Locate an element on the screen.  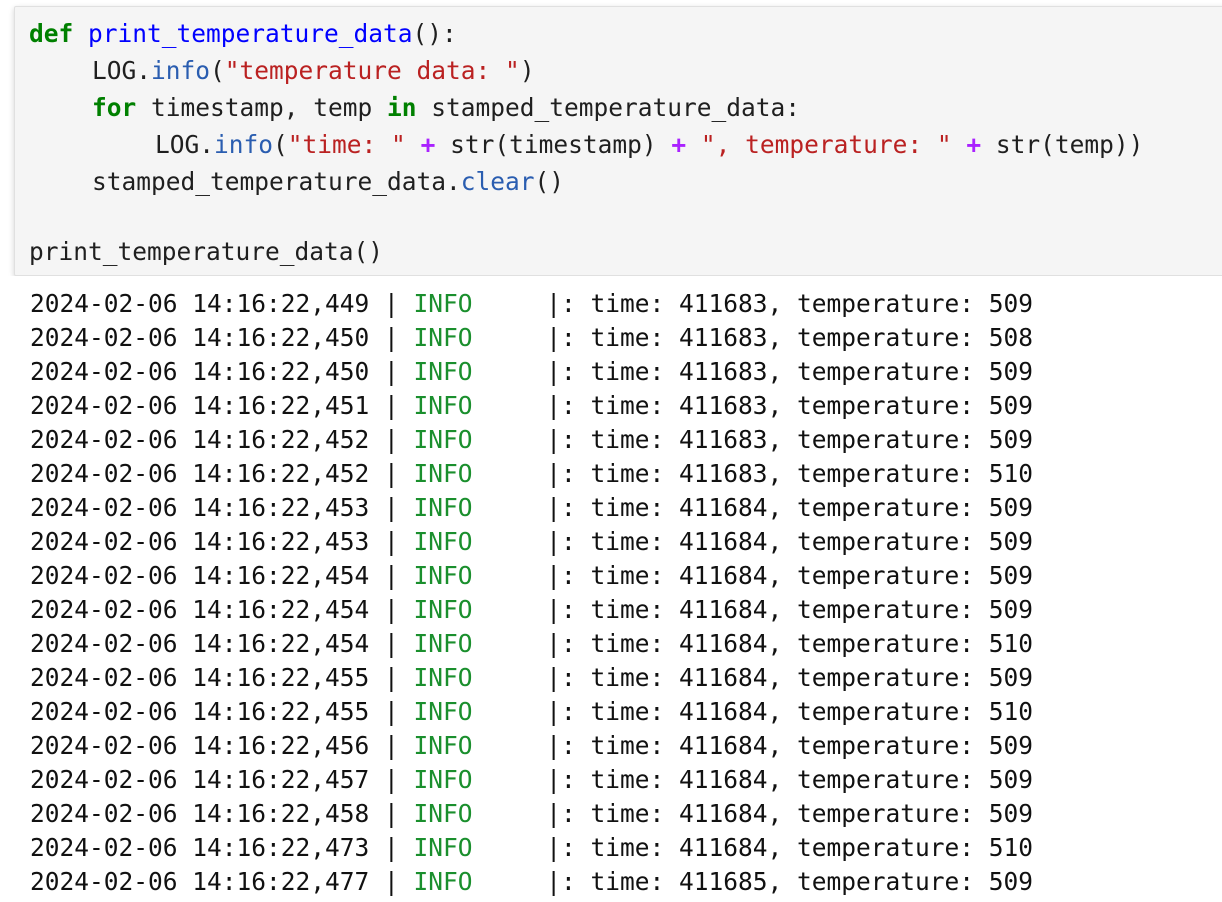
log-message: |: time: 411683, temperature: 508 is located at coordinates (790, 337).